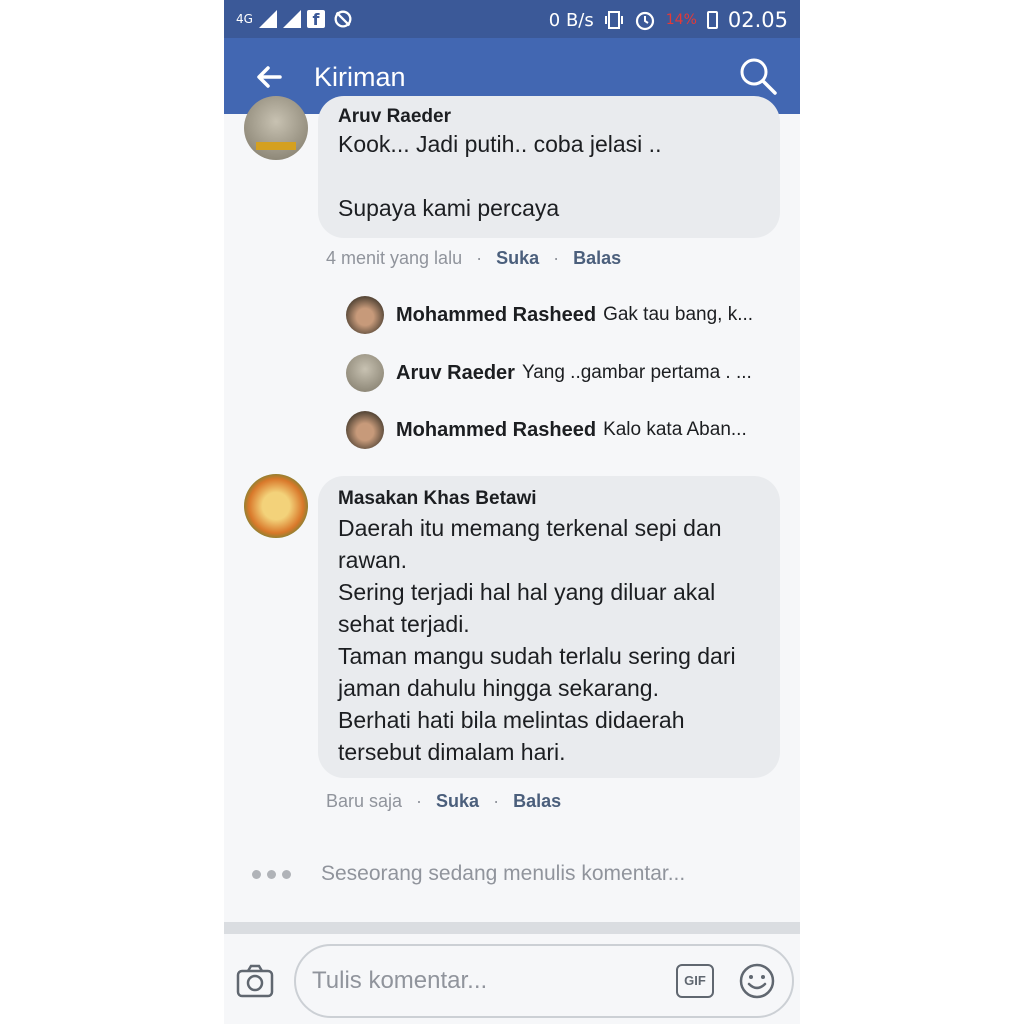 Image resolution: width=1024 pixels, height=1024 pixels. What do you see at coordinates (512, 928) in the screenshot?
I see `divider` at bounding box center [512, 928].